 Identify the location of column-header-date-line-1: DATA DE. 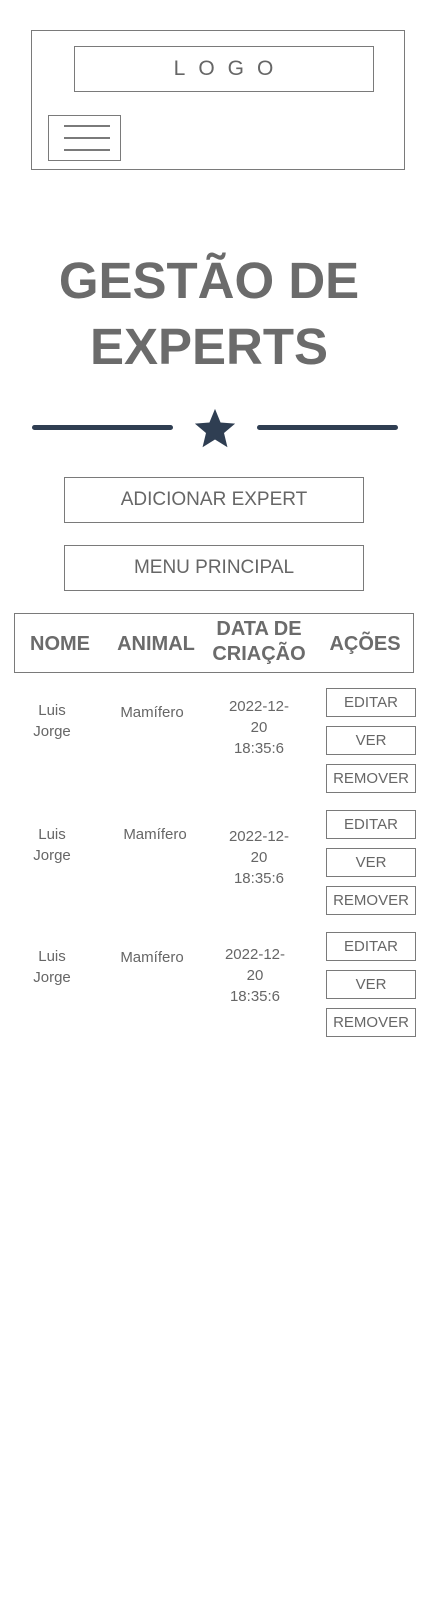
(259, 629).